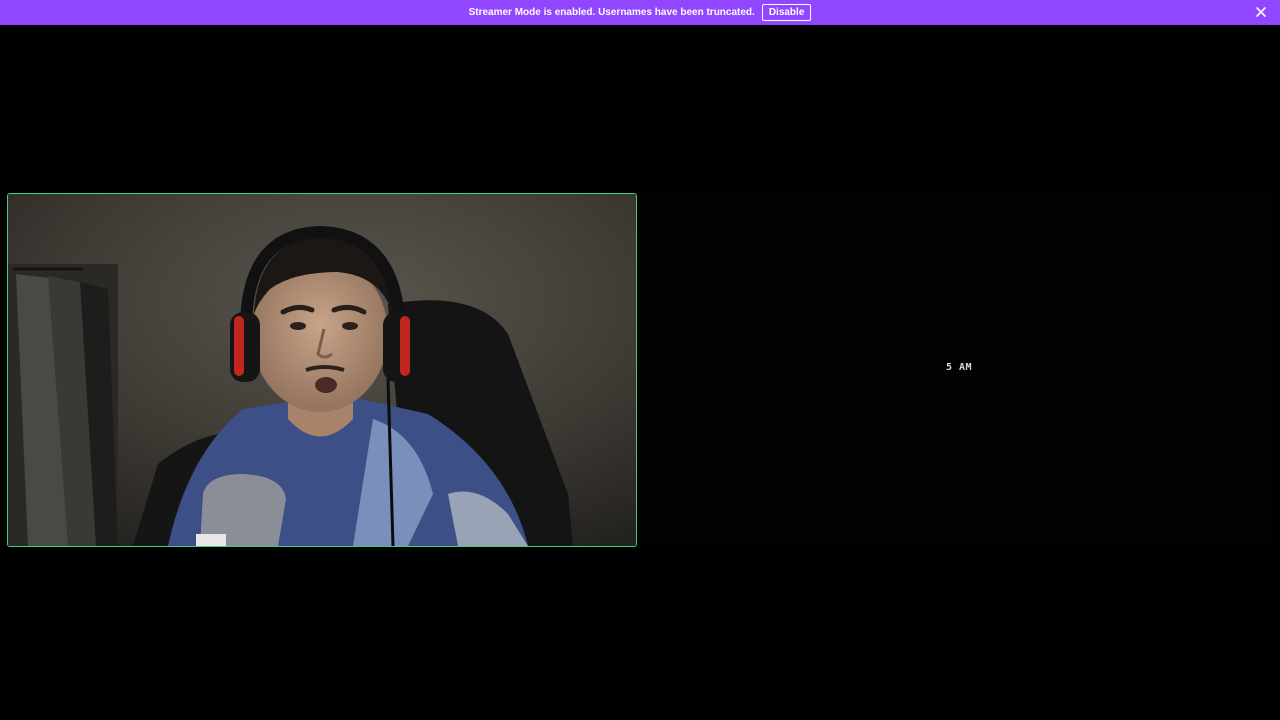 The height and width of the screenshot is (720, 1280). I want to click on disable-streamer-mode-button: Disable, so click(786, 12).